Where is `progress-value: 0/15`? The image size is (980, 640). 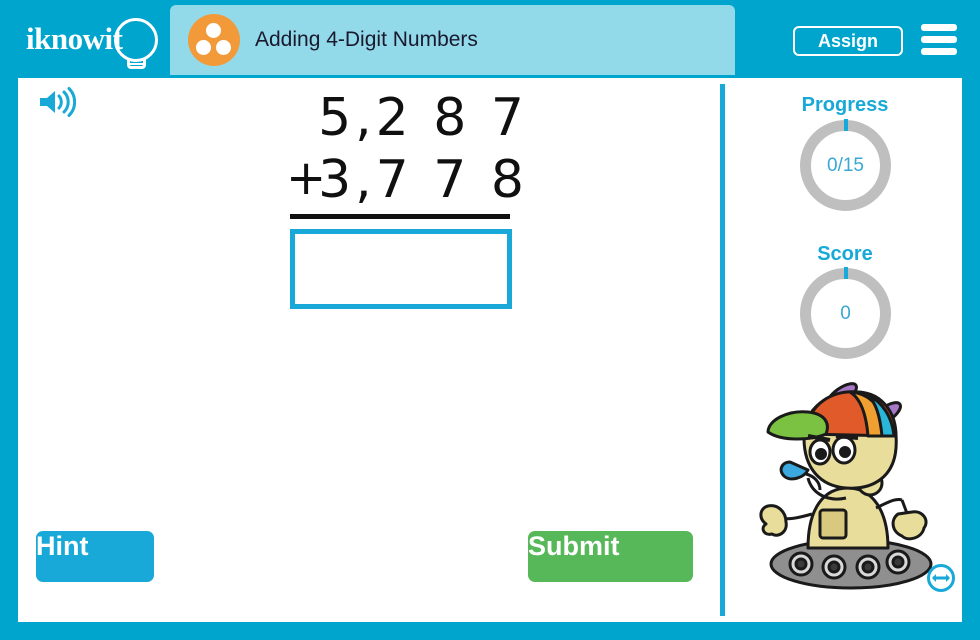
progress-value: 0/15 is located at coordinates (845, 165).